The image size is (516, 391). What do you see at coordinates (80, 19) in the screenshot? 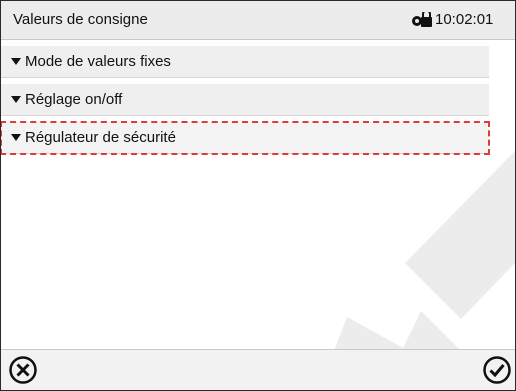
I see `page-title: Valeurs de consigne` at bounding box center [80, 19].